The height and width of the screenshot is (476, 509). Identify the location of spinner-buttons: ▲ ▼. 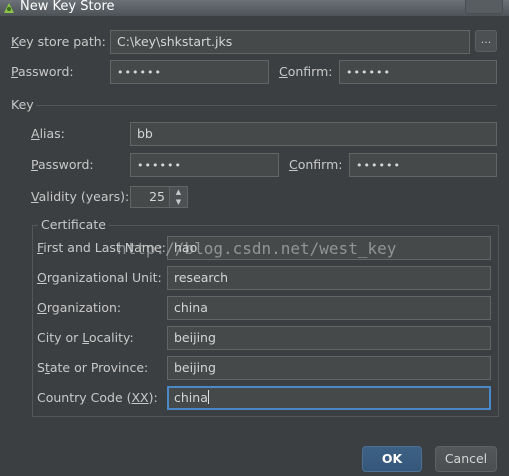
(178, 197).